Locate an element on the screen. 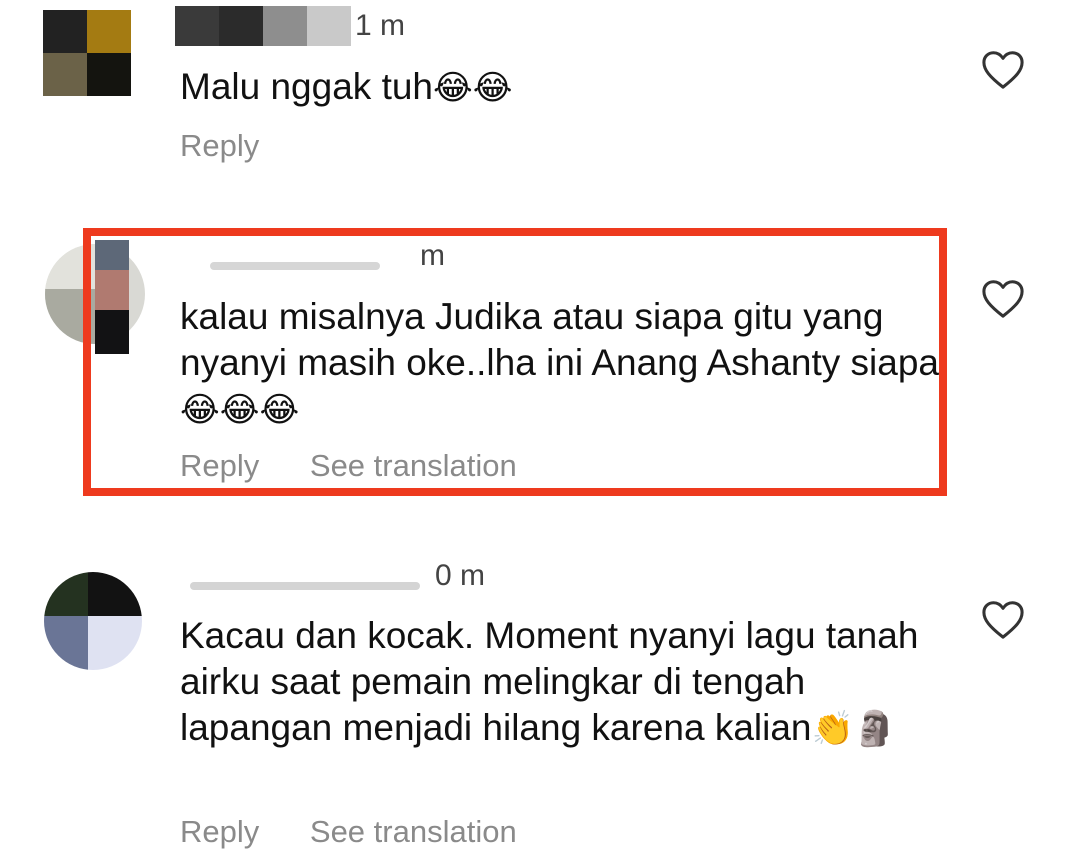  see-translation-button: See translation is located at coordinates (413, 831).